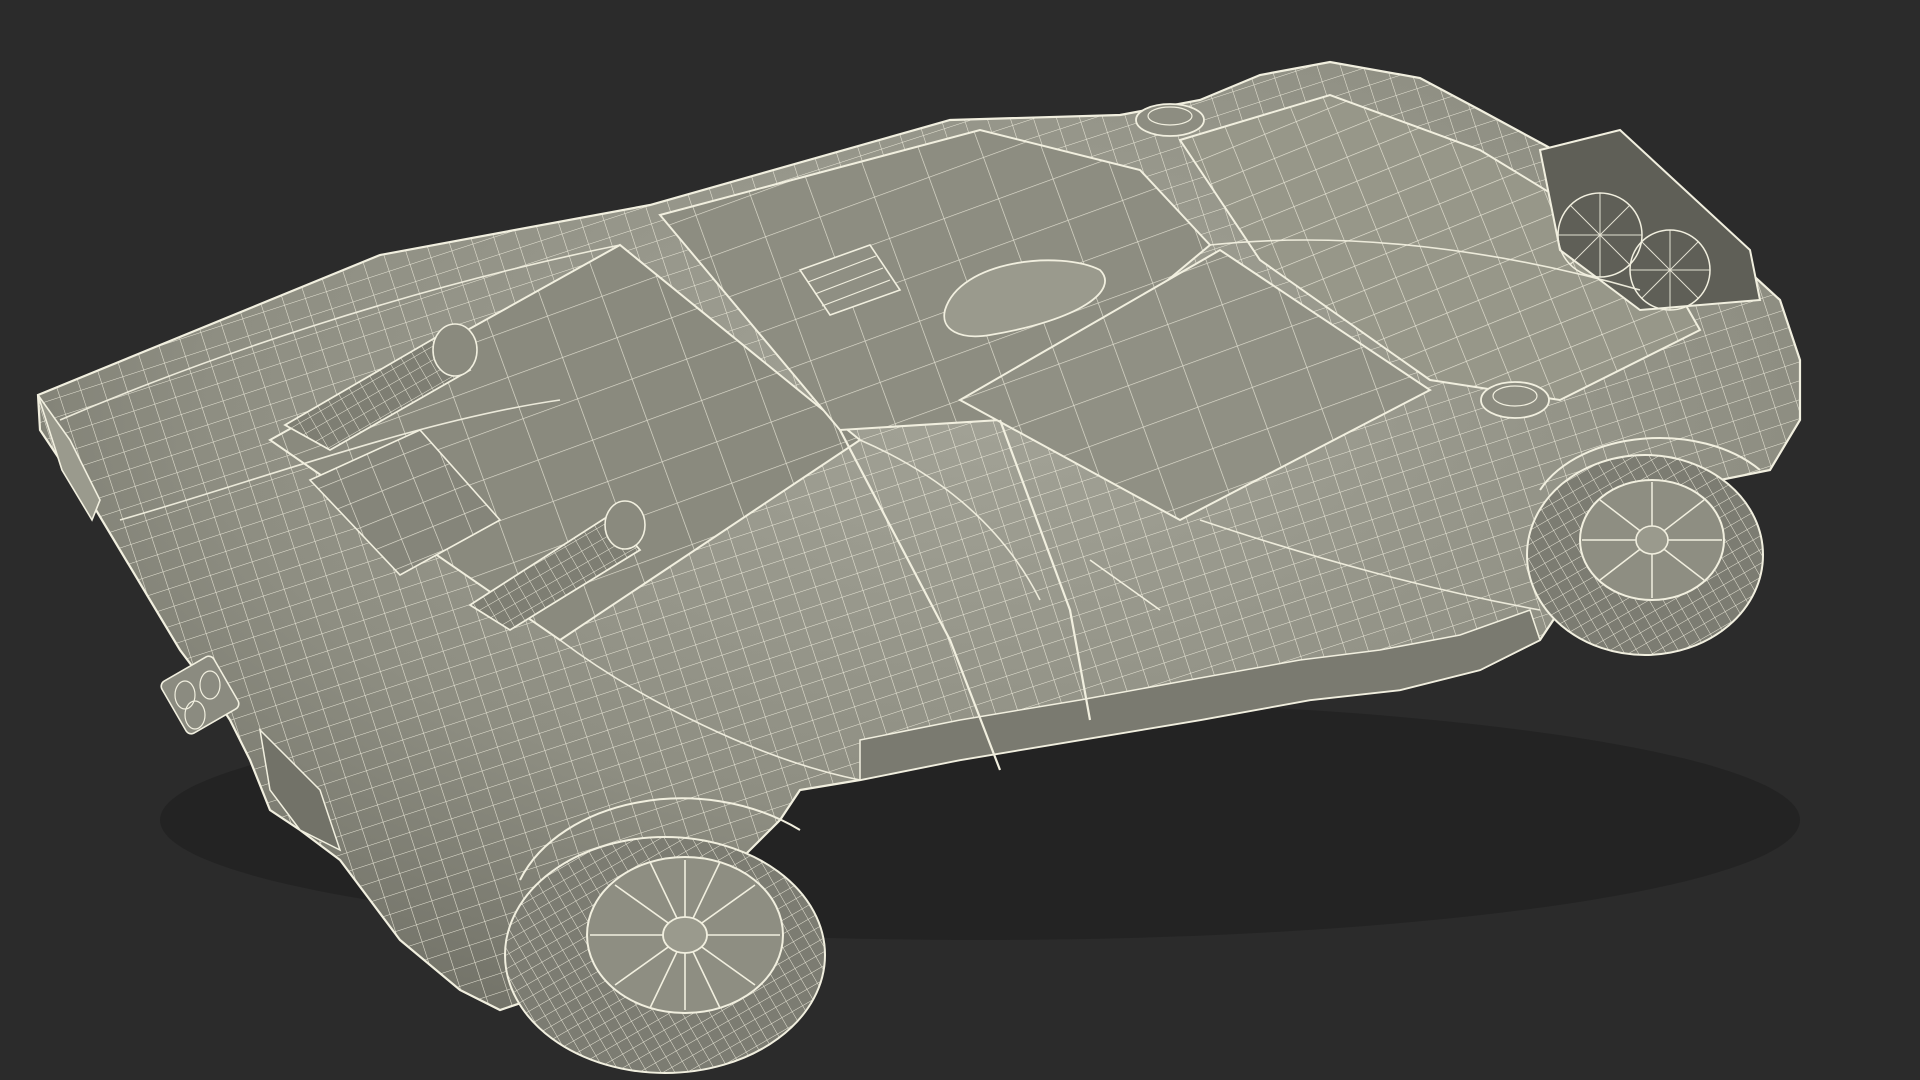  I want to click on fuel-cap-rear, so click(1170, 120).